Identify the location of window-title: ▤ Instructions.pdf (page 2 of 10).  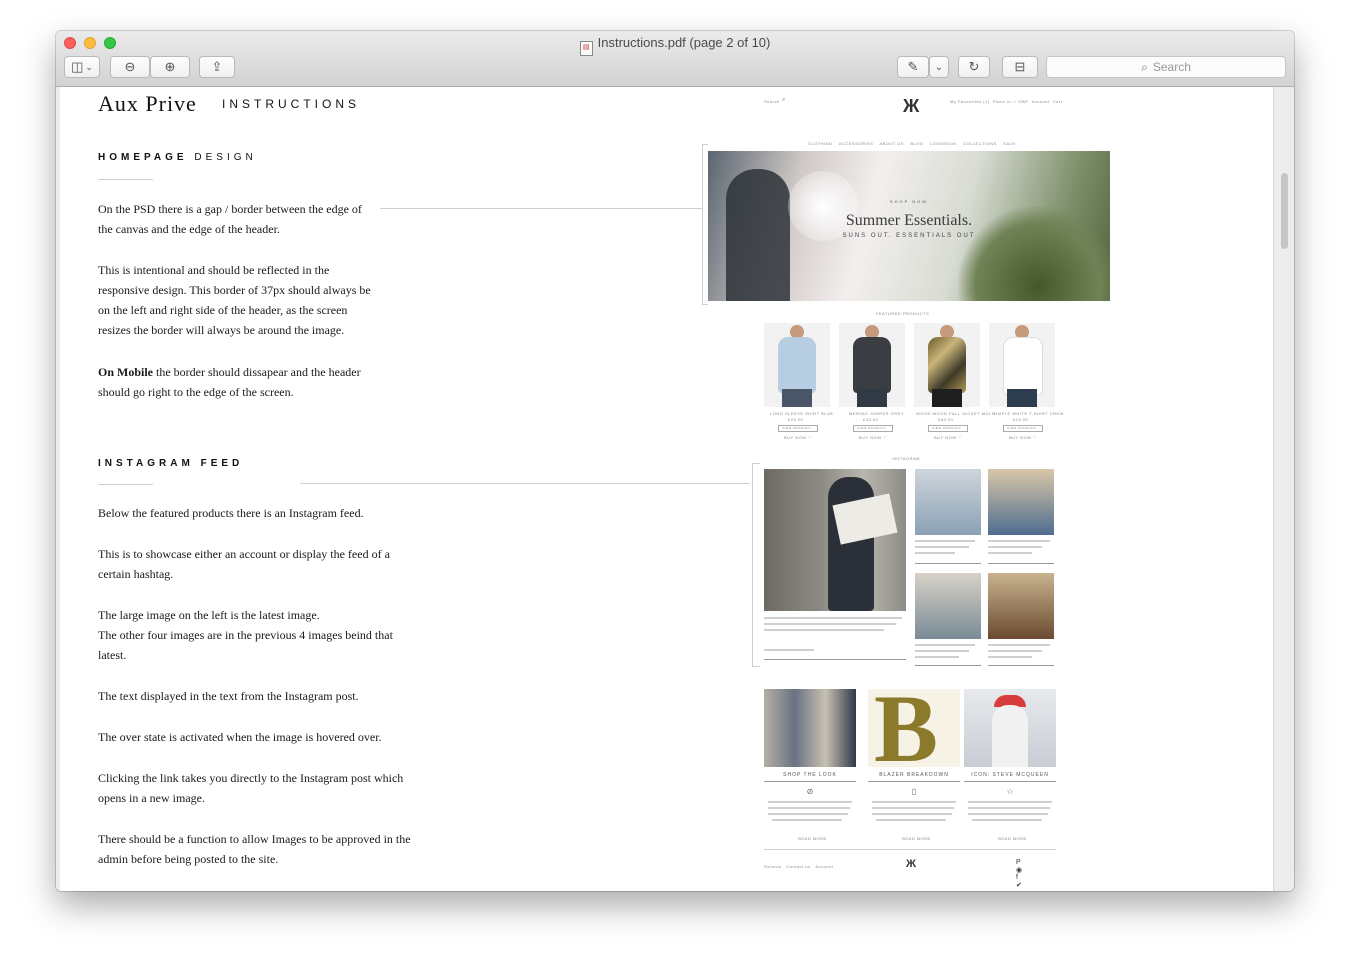
(675, 45).